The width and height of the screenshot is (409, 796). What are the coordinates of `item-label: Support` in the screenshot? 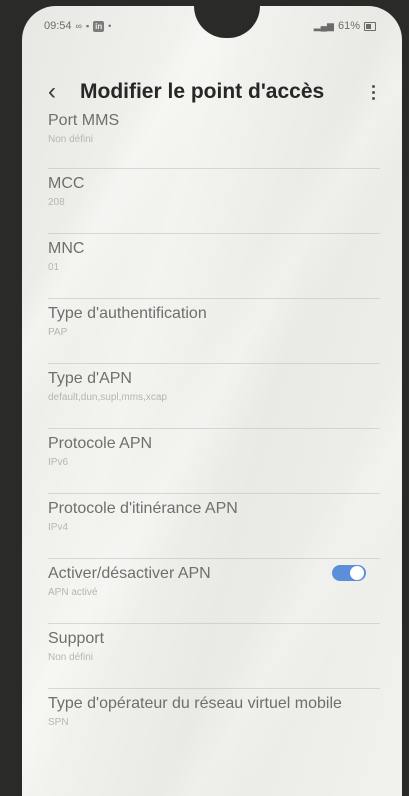 It's located at (76, 638).